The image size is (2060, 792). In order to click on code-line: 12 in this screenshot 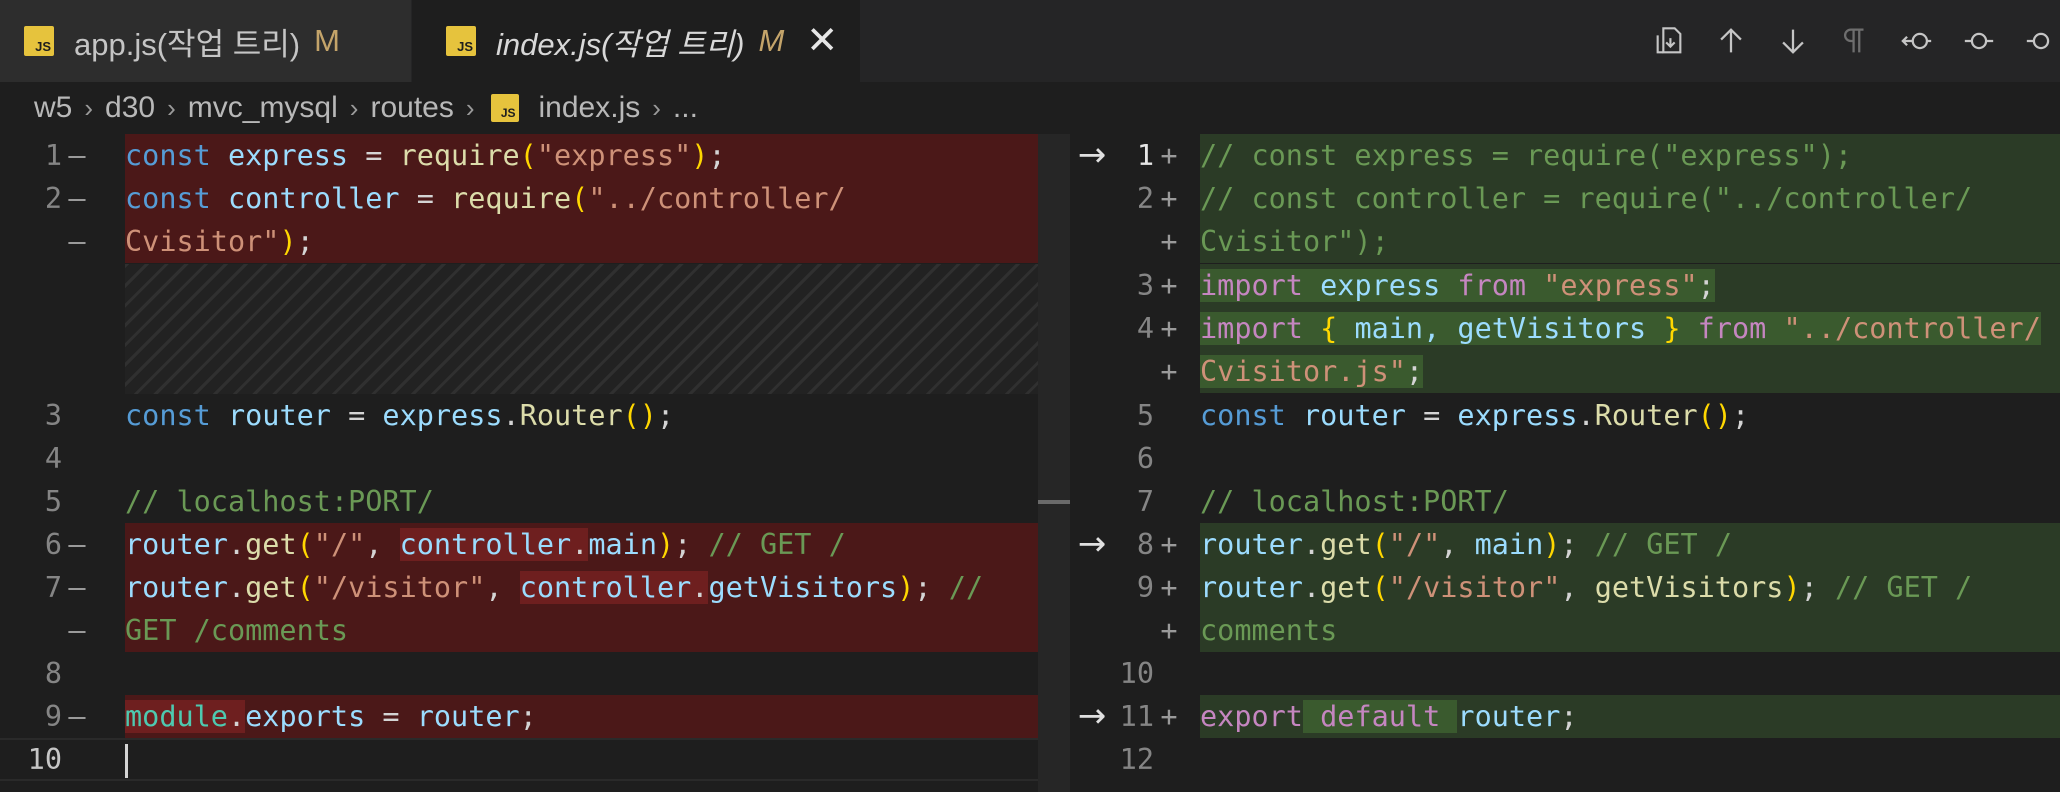, I will do `click(1136, 759)`.